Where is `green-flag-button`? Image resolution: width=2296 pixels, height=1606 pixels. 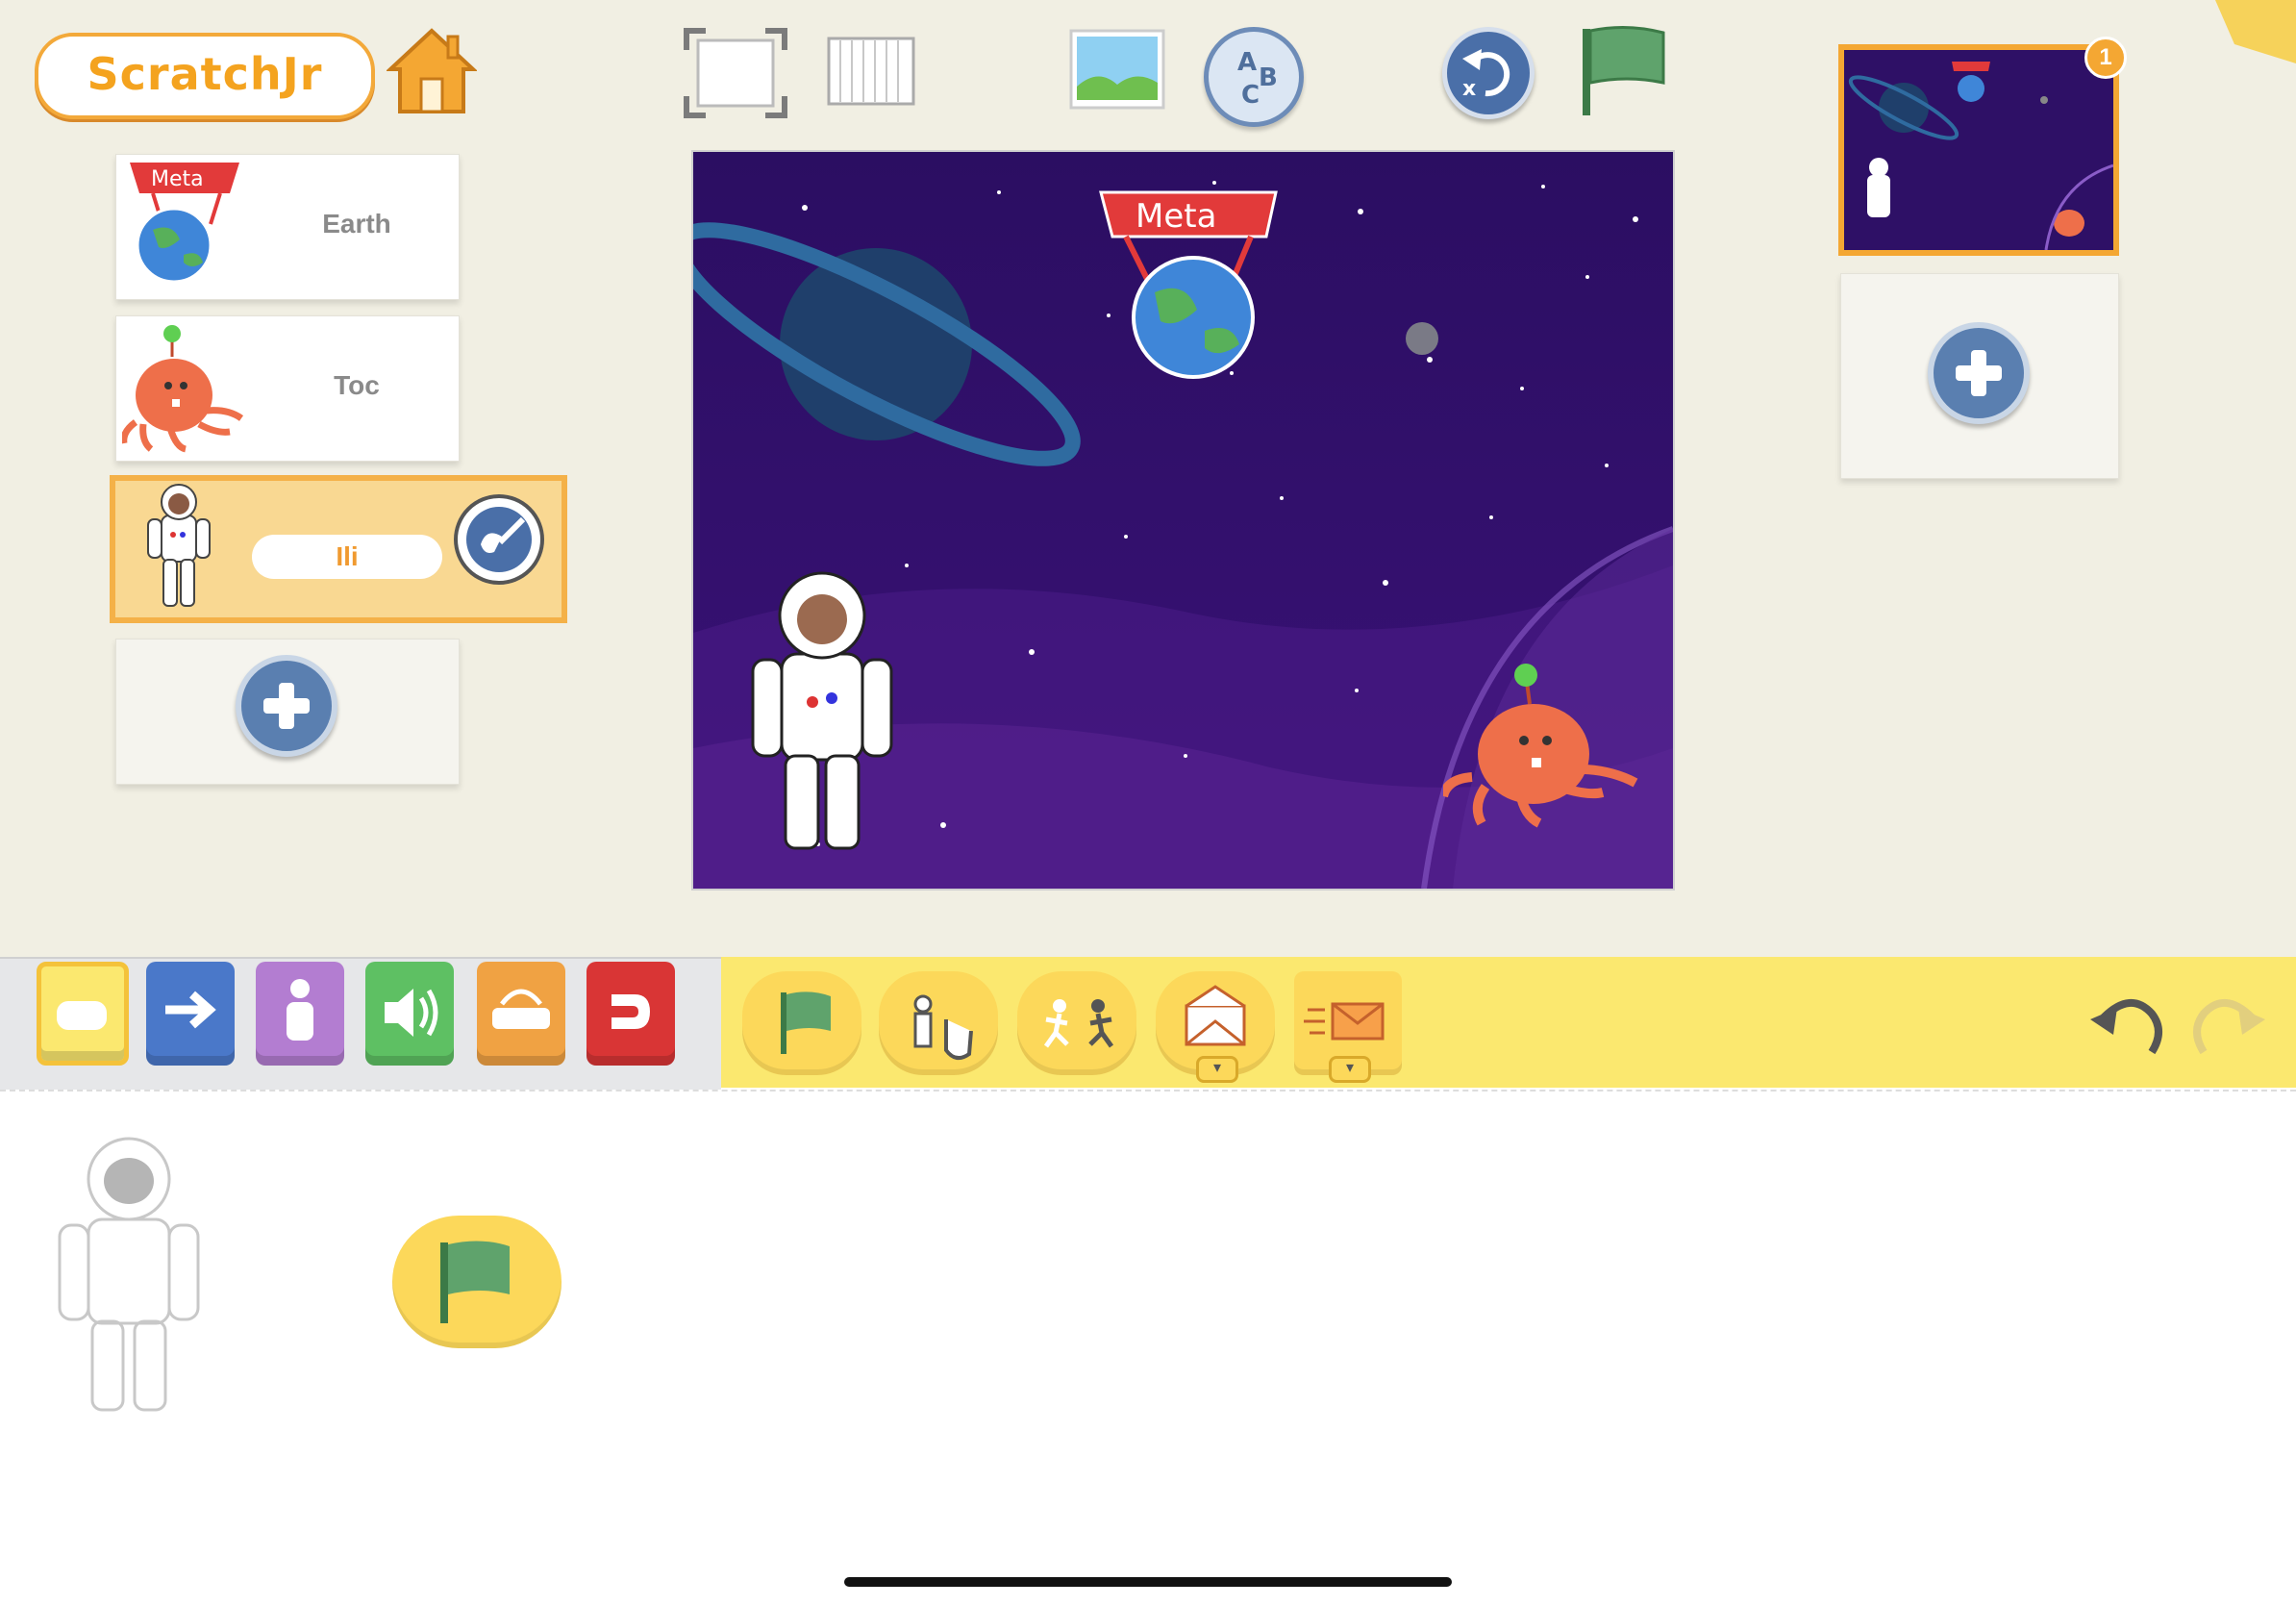
green-flag-button is located at coordinates (1624, 71).